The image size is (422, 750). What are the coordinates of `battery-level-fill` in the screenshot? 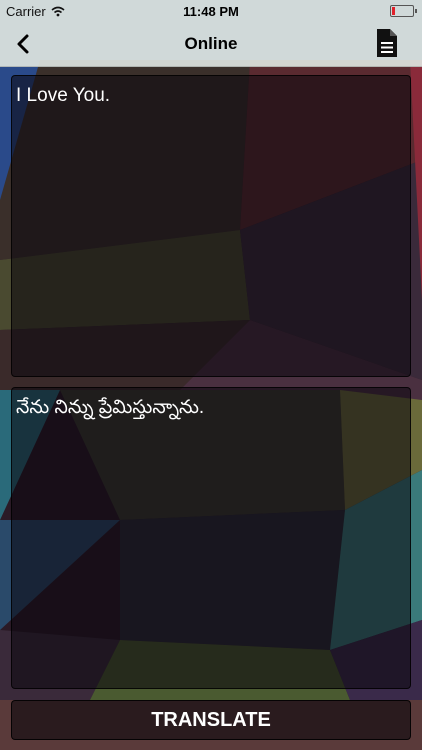 It's located at (393, 11).